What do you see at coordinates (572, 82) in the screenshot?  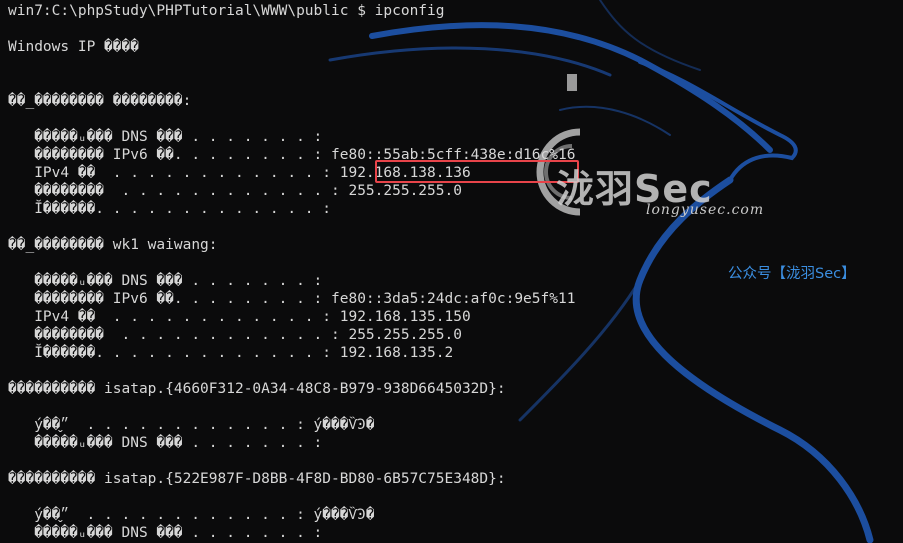 I see `text-cursor` at bounding box center [572, 82].